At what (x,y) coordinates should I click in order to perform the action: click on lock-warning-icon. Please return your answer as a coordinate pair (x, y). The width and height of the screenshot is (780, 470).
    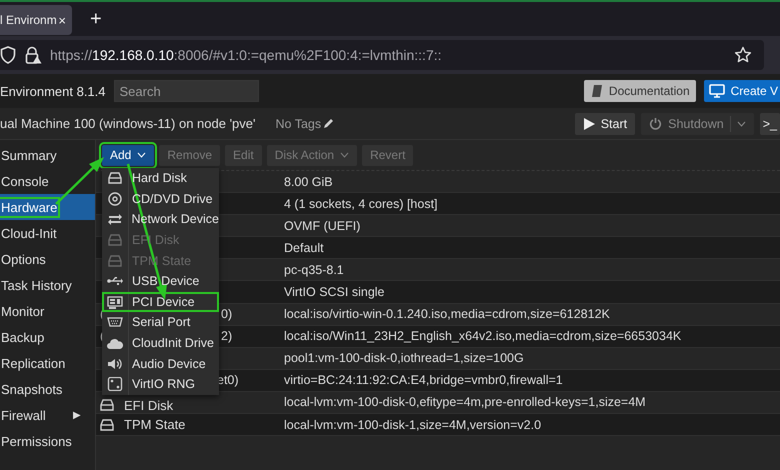
    Looking at the image, I should click on (33, 55).